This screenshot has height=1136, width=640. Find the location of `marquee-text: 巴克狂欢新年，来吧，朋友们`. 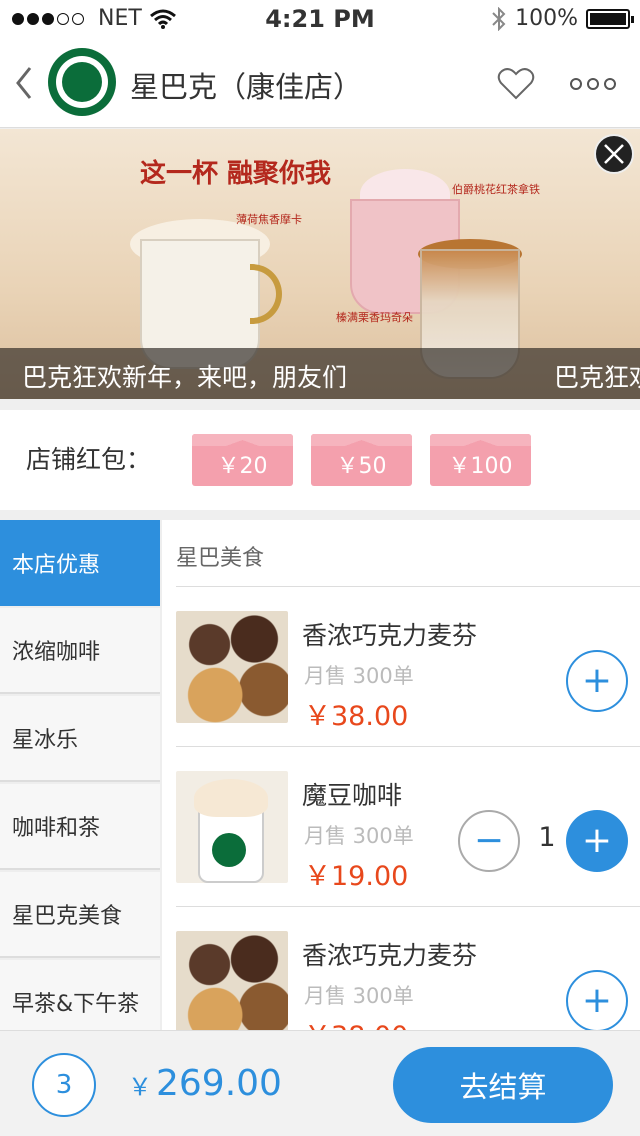

marquee-text: 巴克狂欢新年，来吧，朋友们 is located at coordinates (185, 377).